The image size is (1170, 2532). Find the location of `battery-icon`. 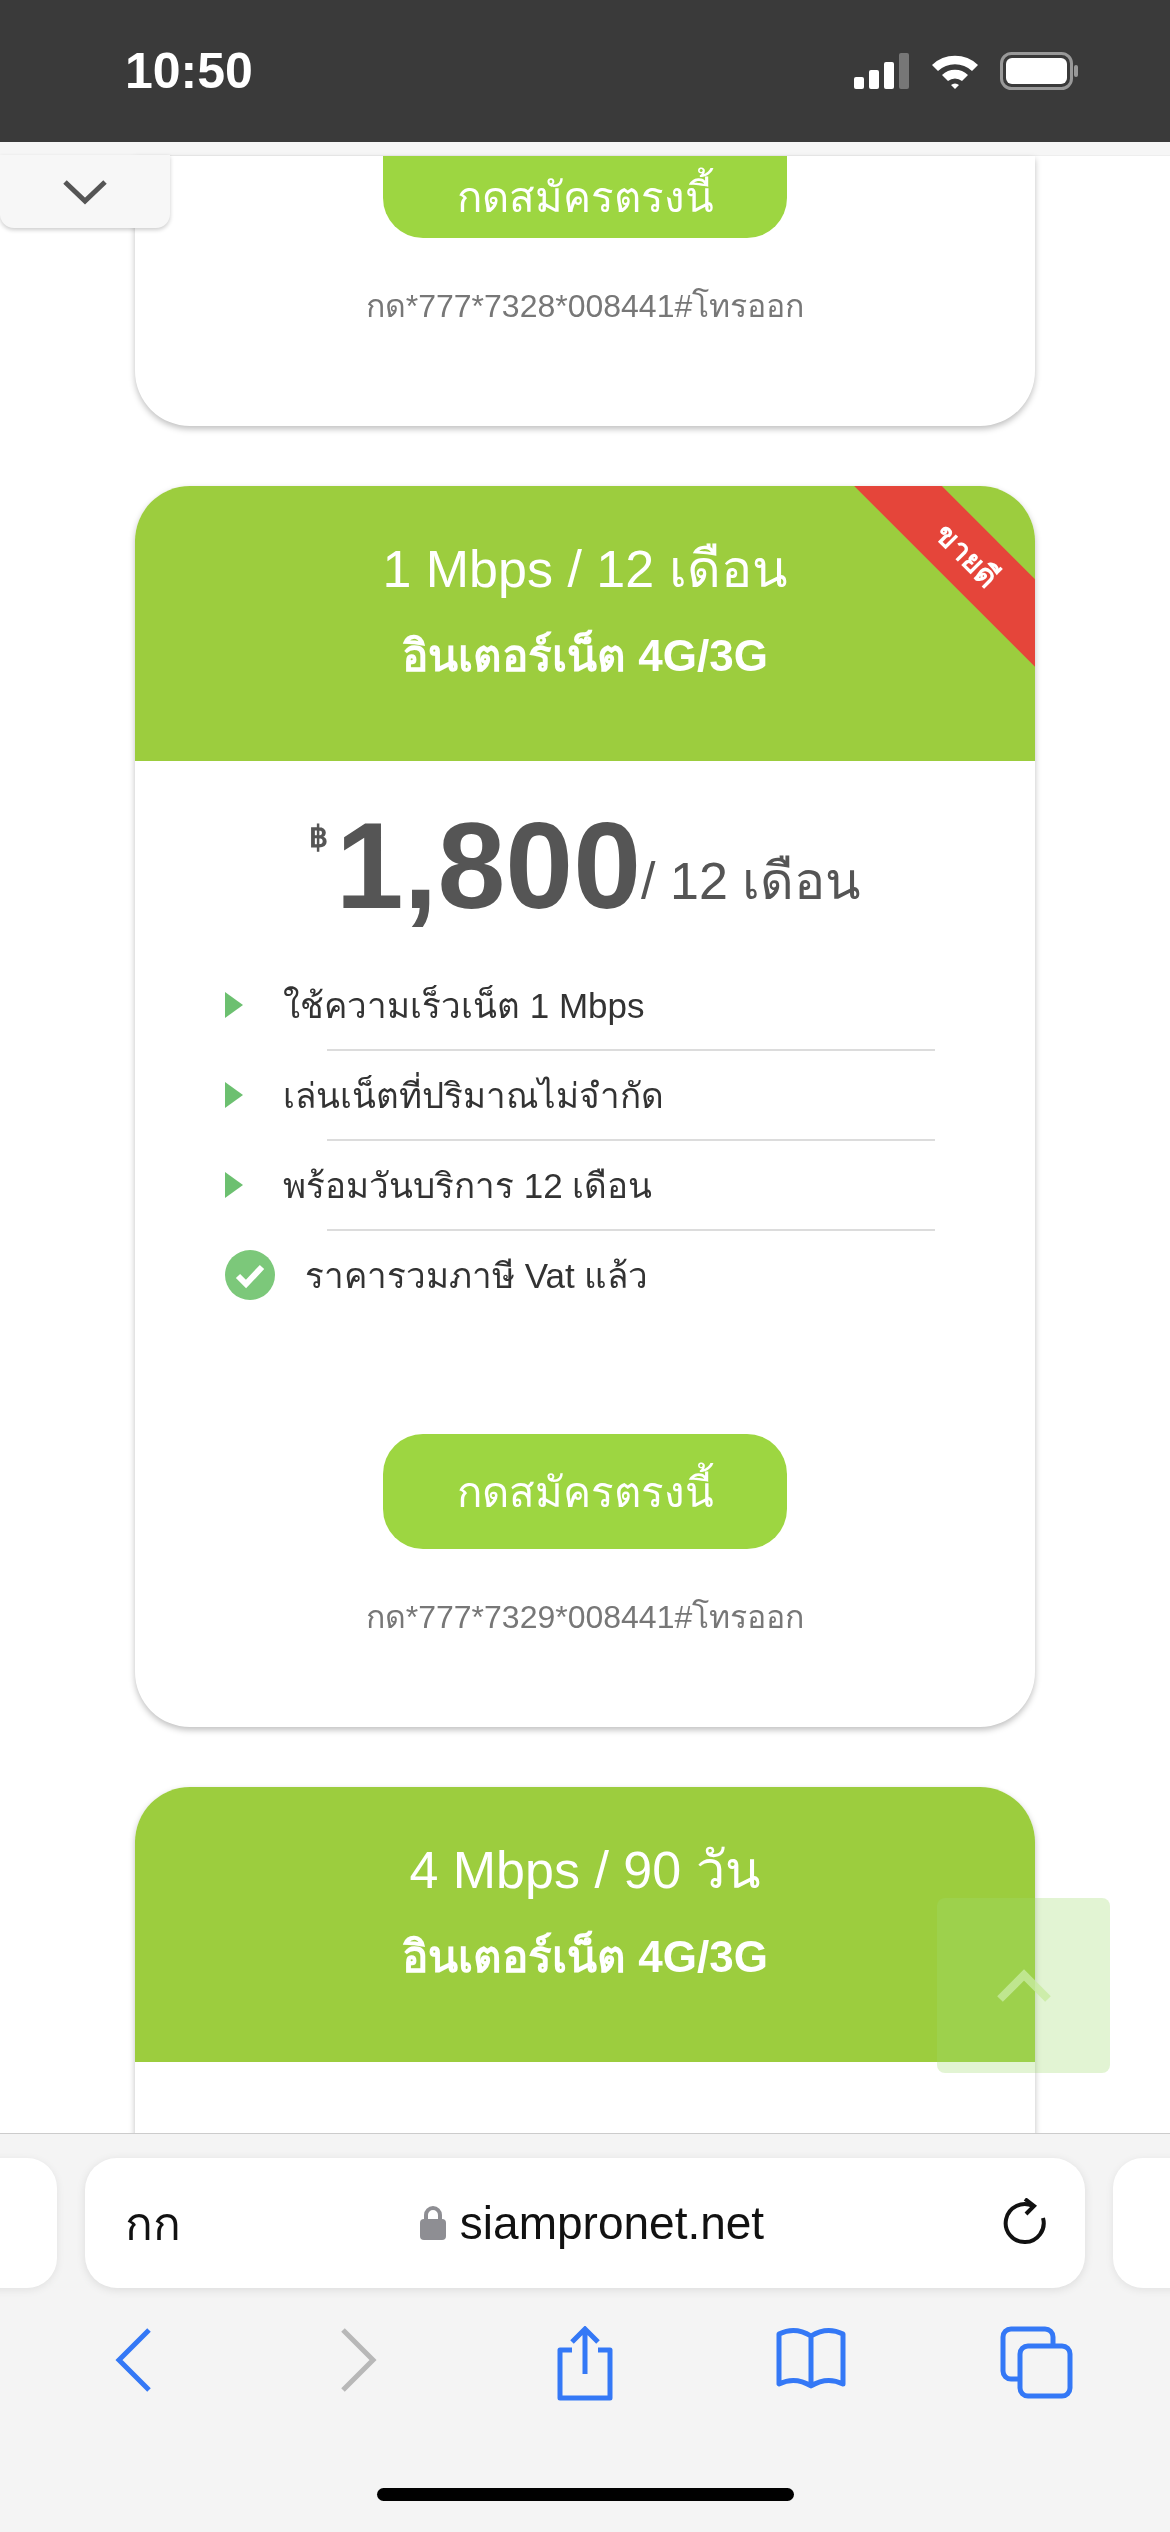

battery-icon is located at coordinates (1040, 71).